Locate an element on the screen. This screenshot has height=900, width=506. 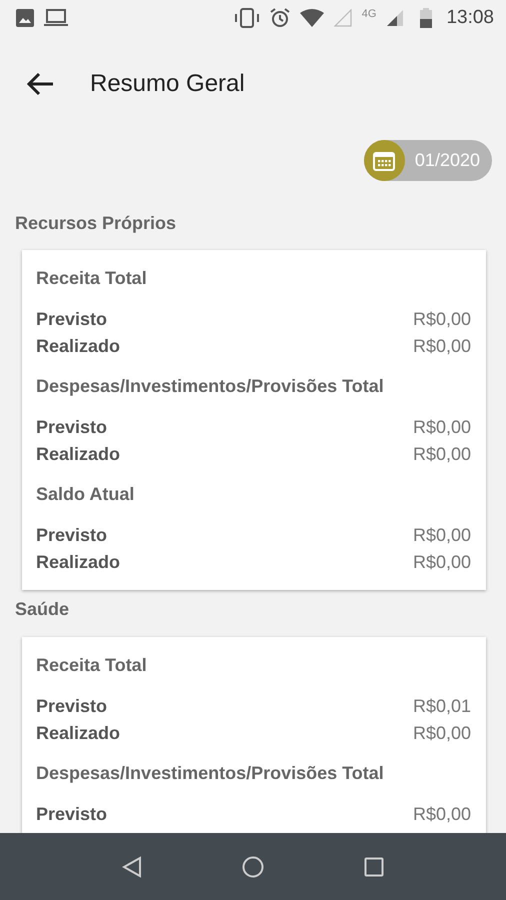
battery-icon is located at coordinates (426, 18).